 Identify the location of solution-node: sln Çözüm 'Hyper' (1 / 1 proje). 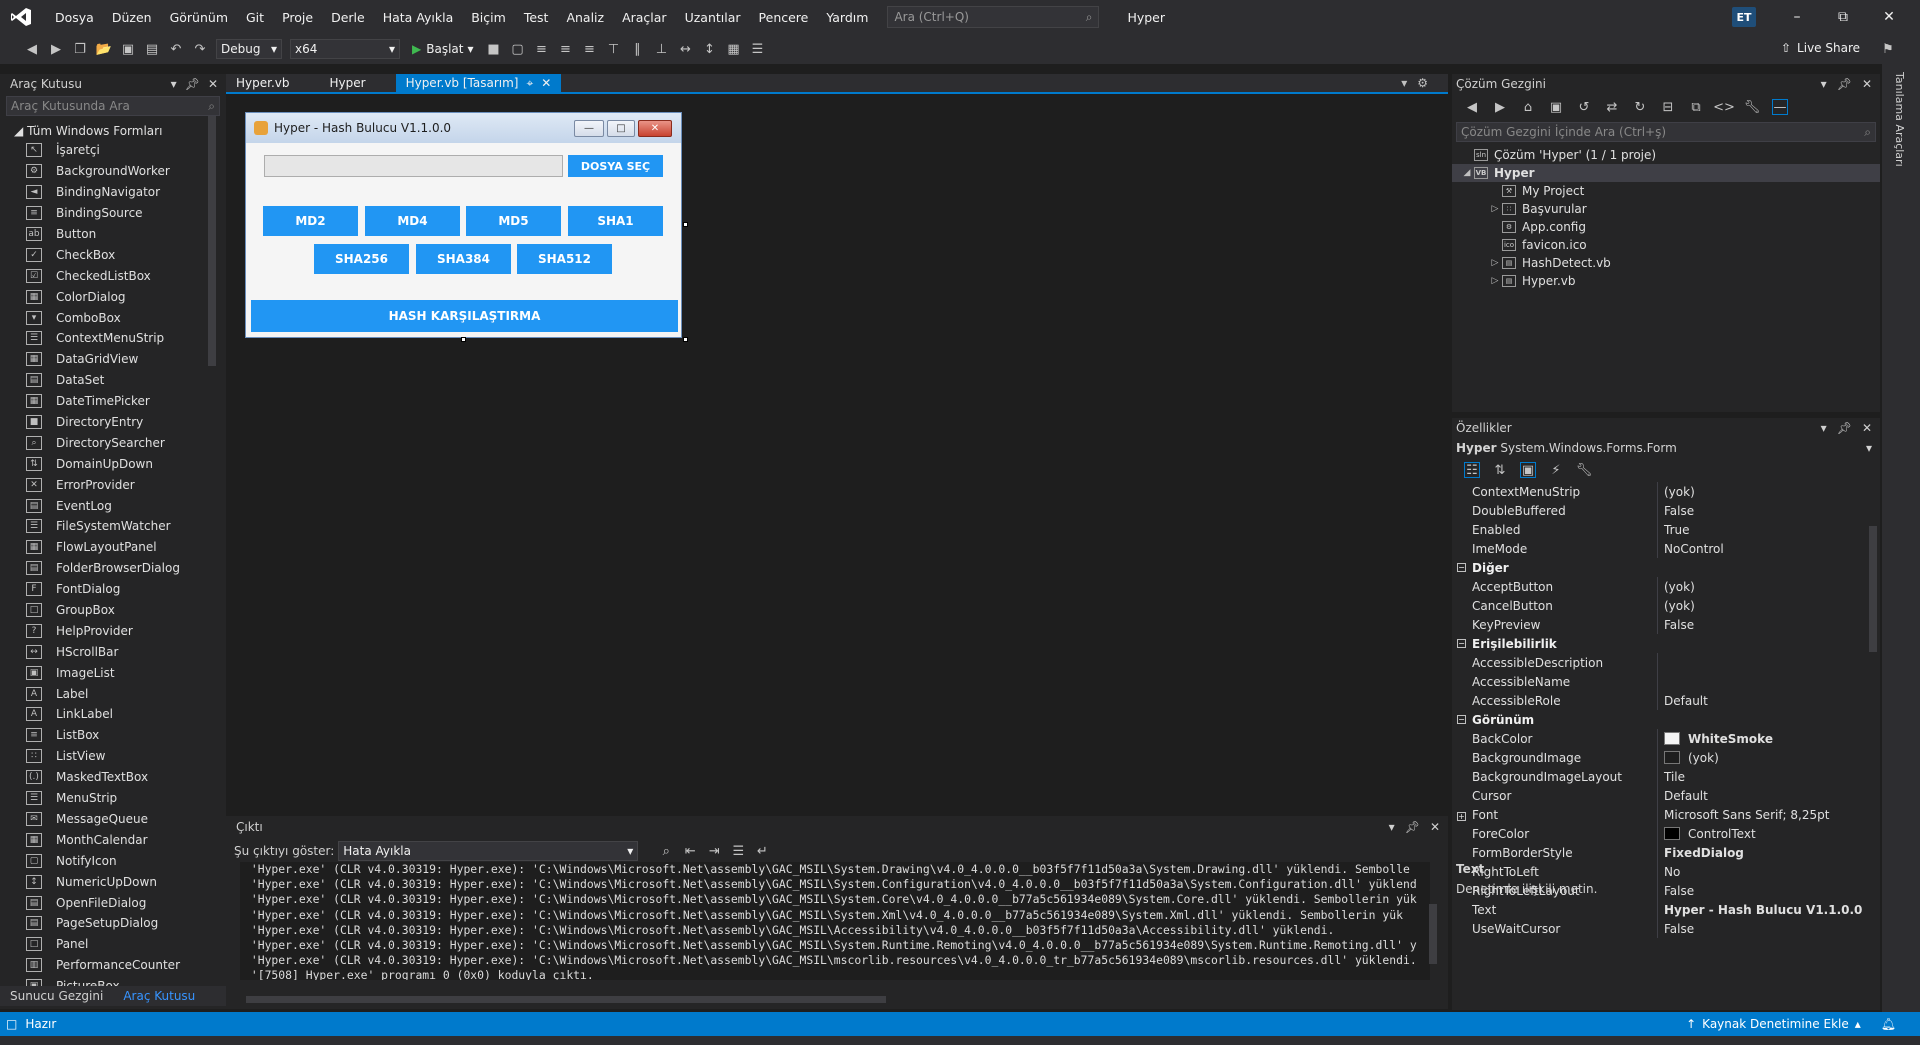
(1666, 155).